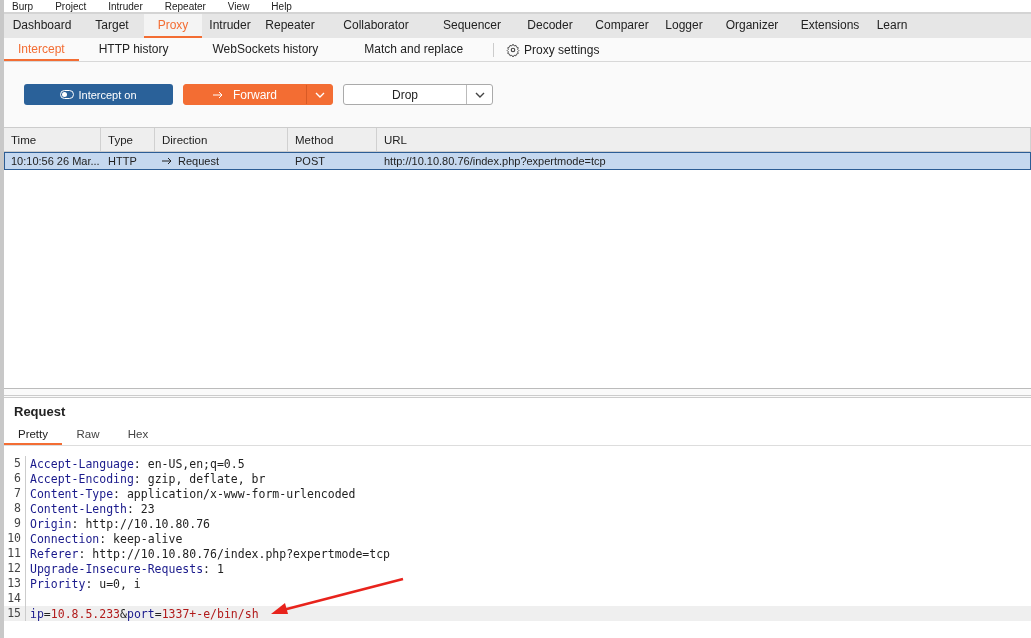 The image size is (1031, 638). I want to click on settings-icon, so click(513, 49).